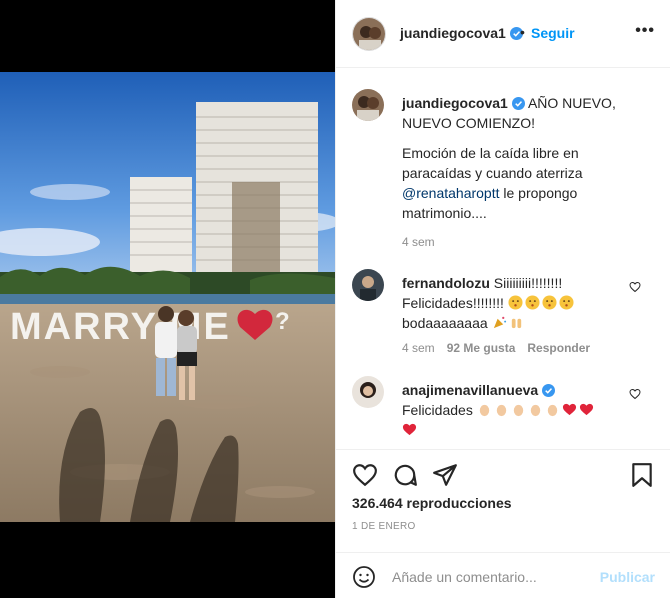  What do you see at coordinates (369, 34) in the screenshot?
I see `author-avatar` at bounding box center [369, 34].